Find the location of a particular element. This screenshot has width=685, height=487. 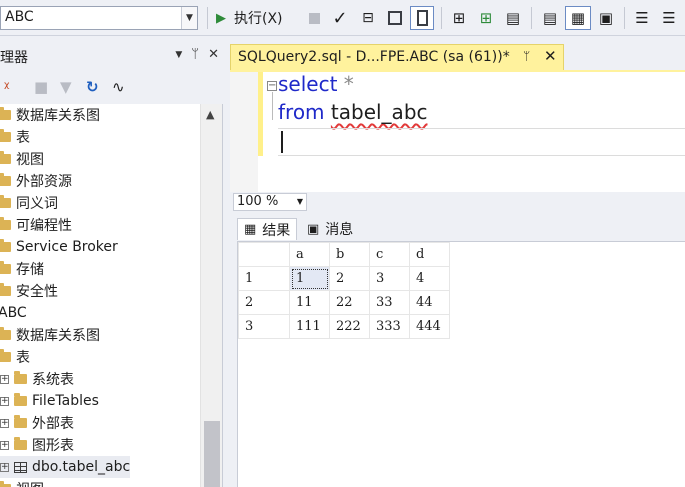

tree-item: + 系统表 is located at coordinates (37, 379).